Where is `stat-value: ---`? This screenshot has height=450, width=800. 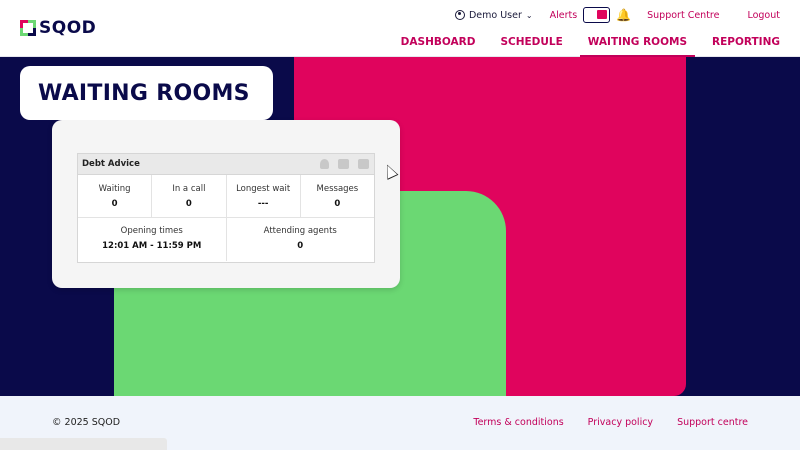 stat-value: --- is located at coordinates (263, 204).